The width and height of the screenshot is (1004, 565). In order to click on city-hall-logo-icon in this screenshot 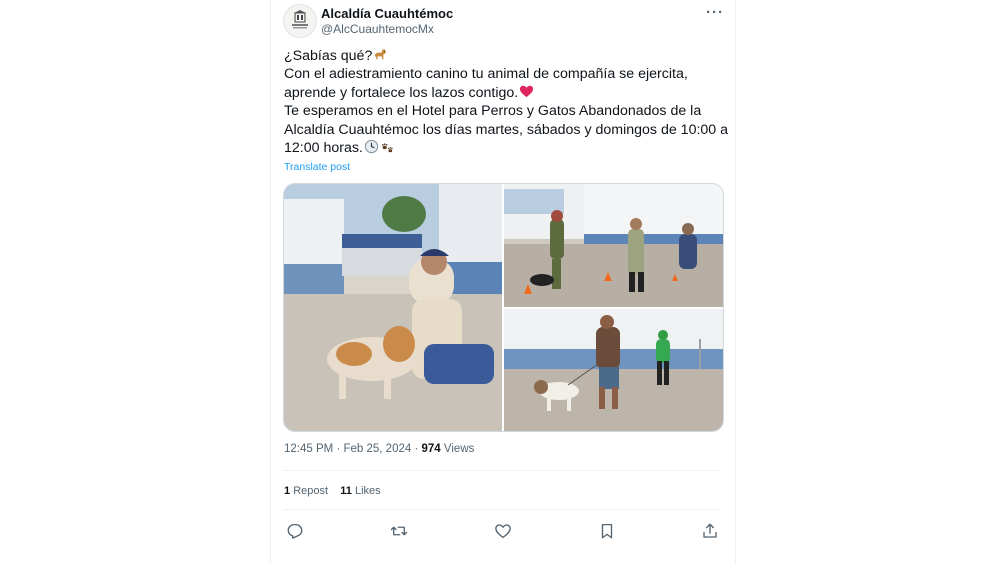, I will do `click(300, 19)`.